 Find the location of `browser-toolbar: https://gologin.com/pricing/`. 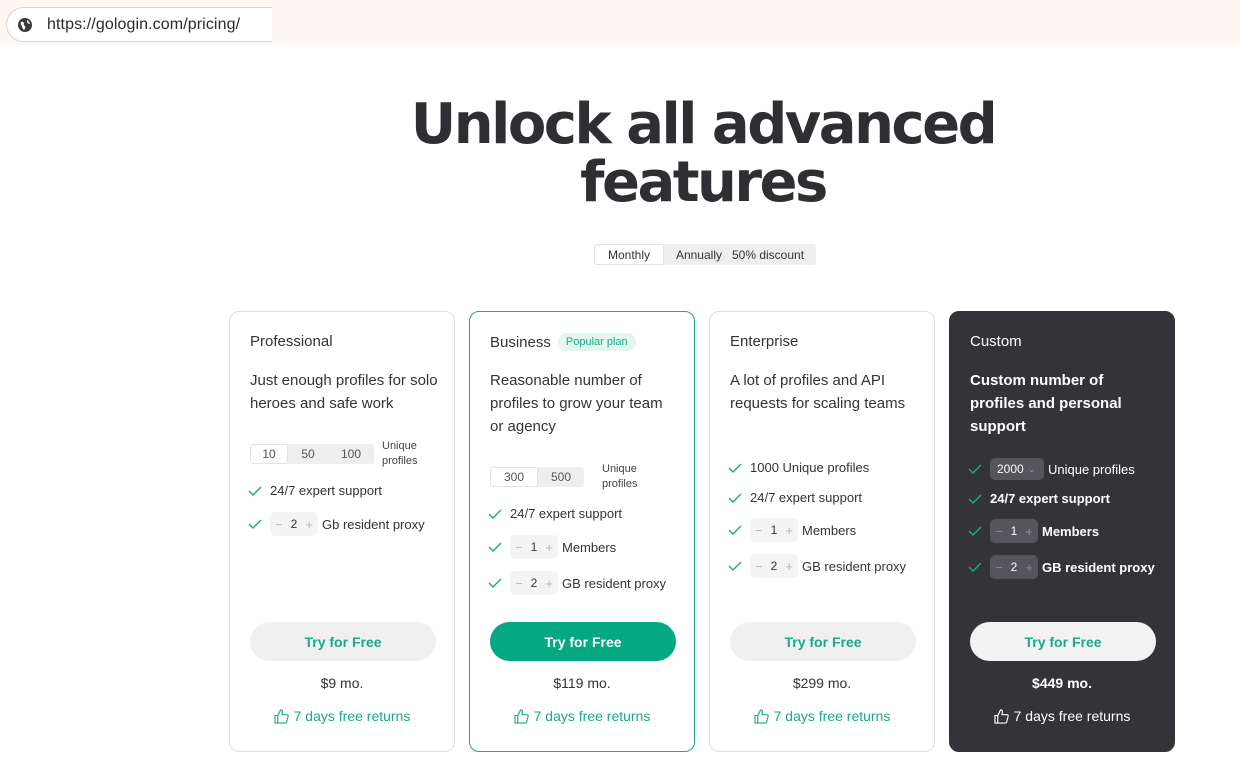

browser-toolbar: https://gologin.com/pricing/ is located at coordinates (620, 22).